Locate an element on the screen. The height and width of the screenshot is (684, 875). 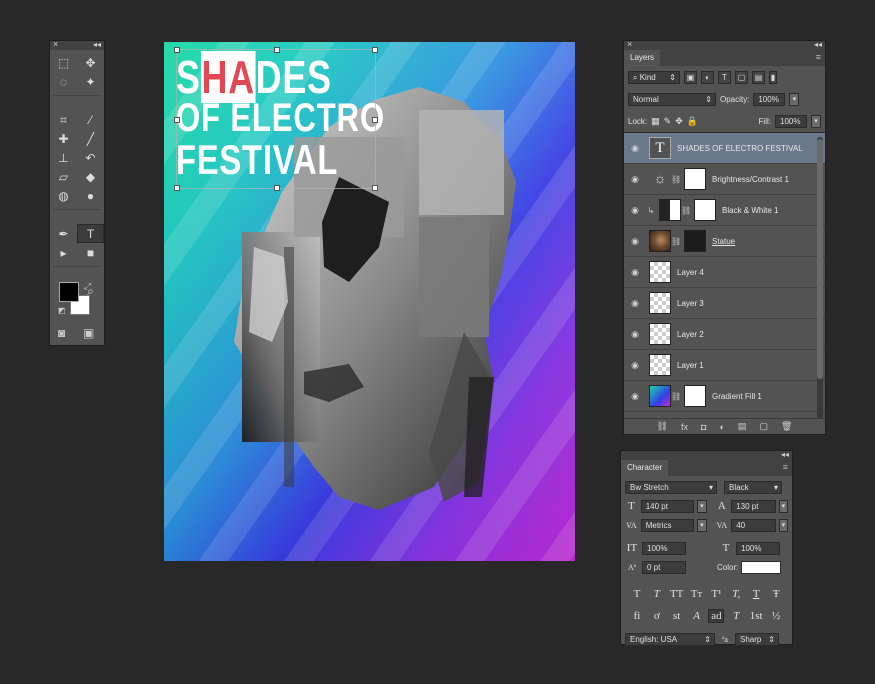
path-select-icon: ▸ is located at coordinates (63, 252).